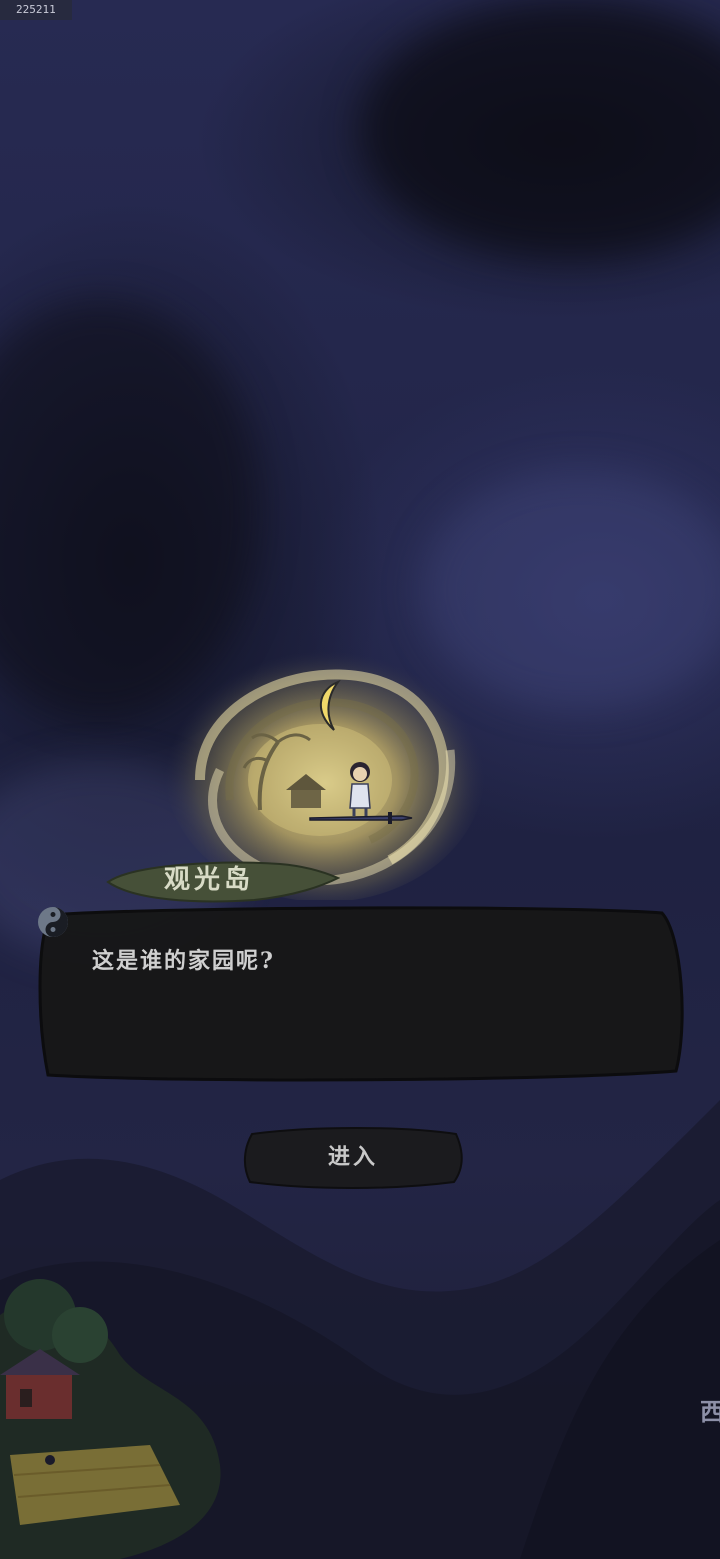  What do you see at coordinates (540, 130) in the screenshot?
I see `mist-cloud` at bounding box center [540, 130].